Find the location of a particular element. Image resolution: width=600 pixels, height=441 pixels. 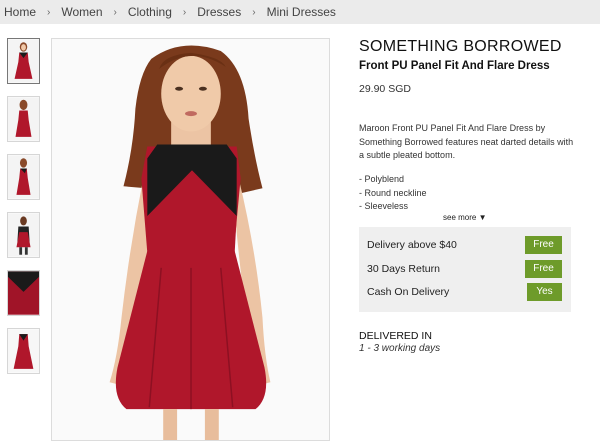

thumbnail-detail is located at coordinates (23, 293).